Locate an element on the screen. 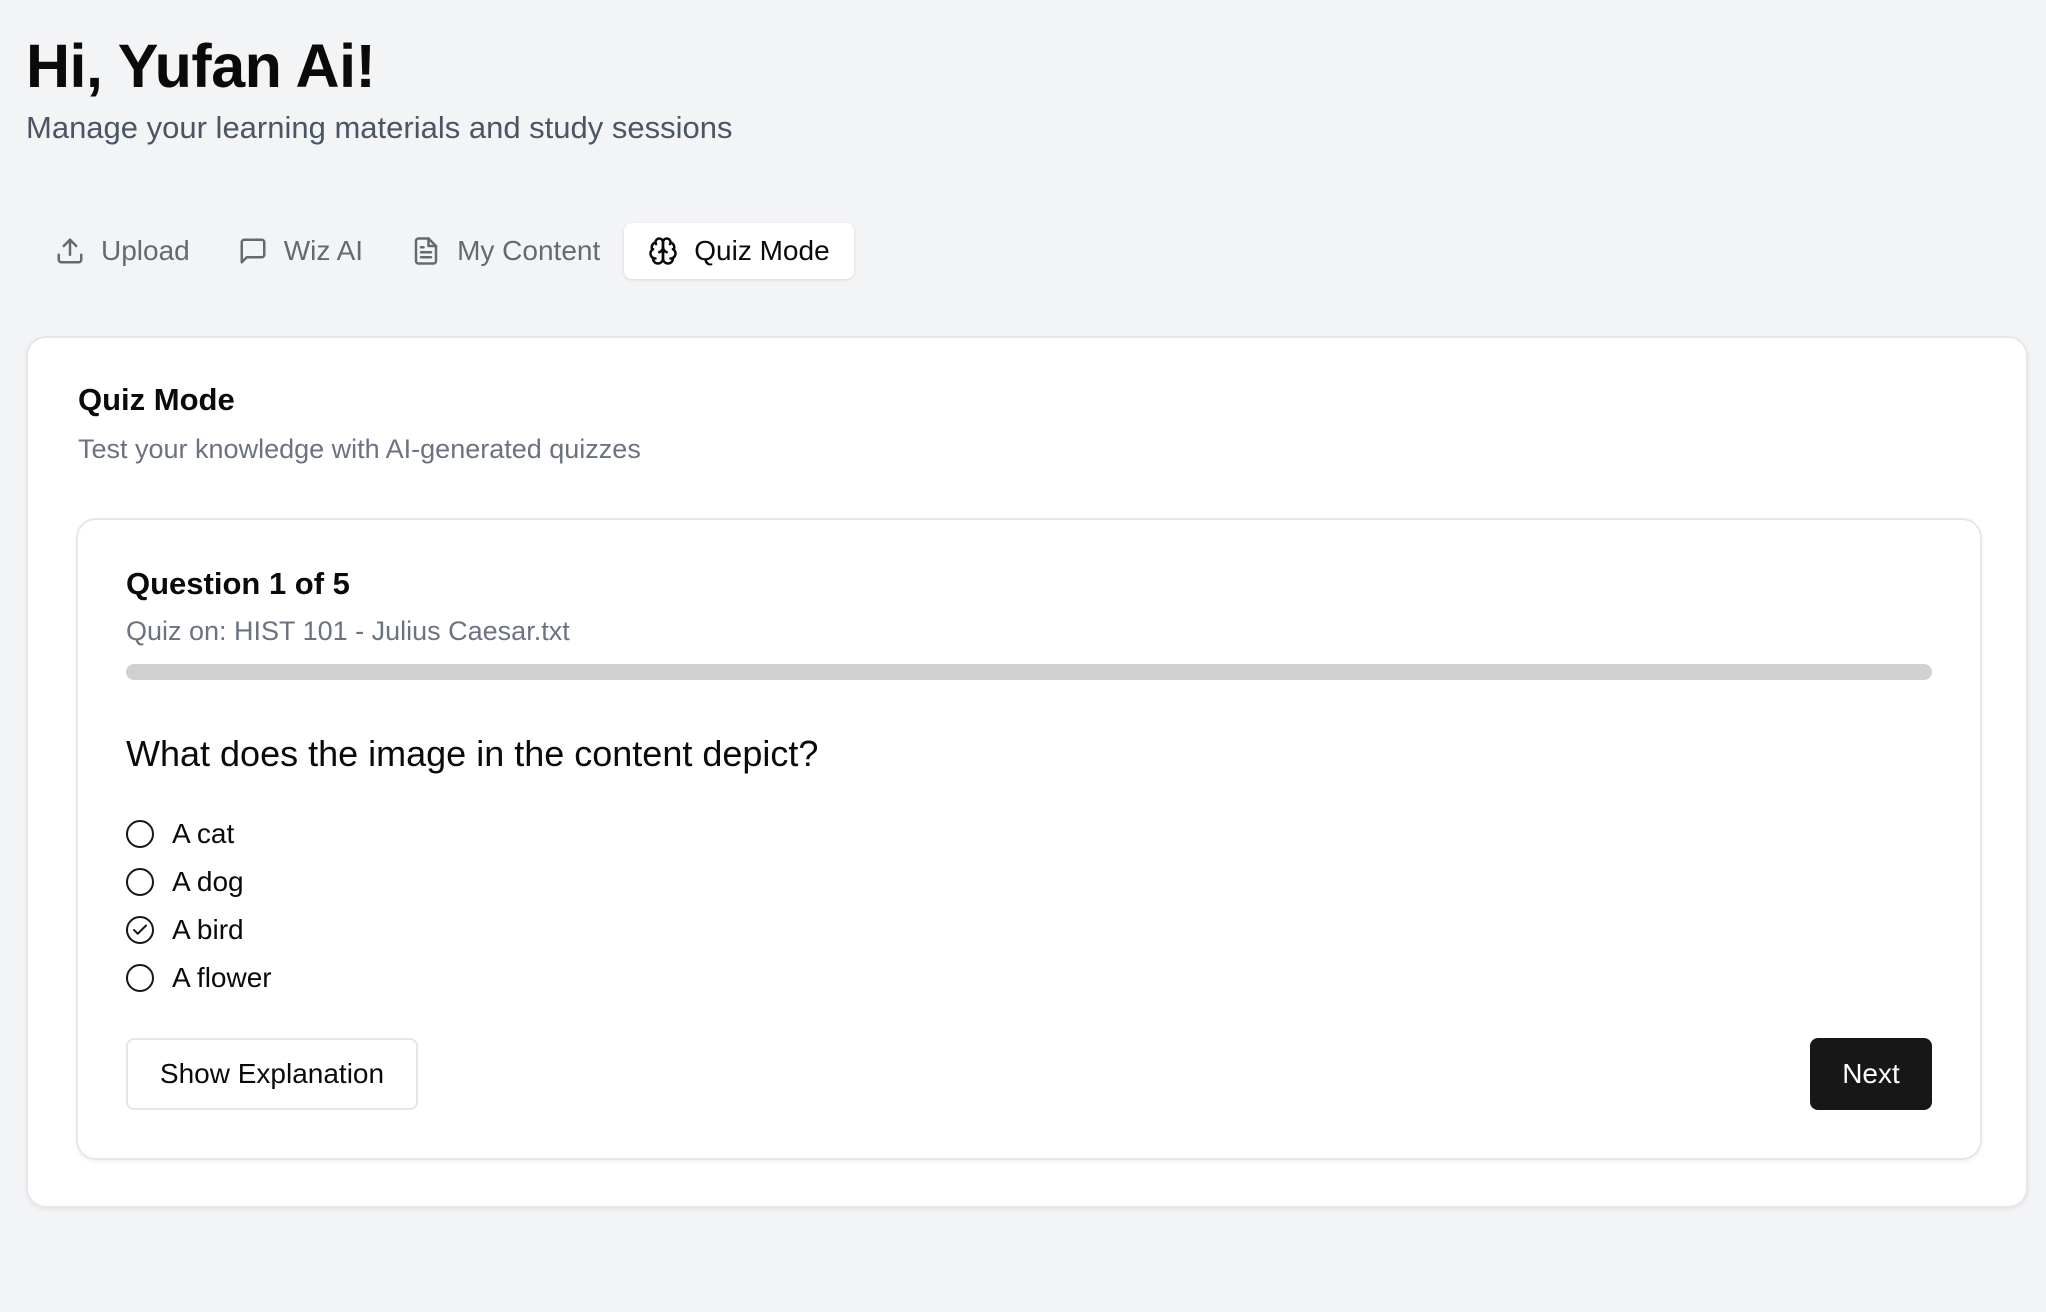  check-icon is located at coordinates (140, 929).